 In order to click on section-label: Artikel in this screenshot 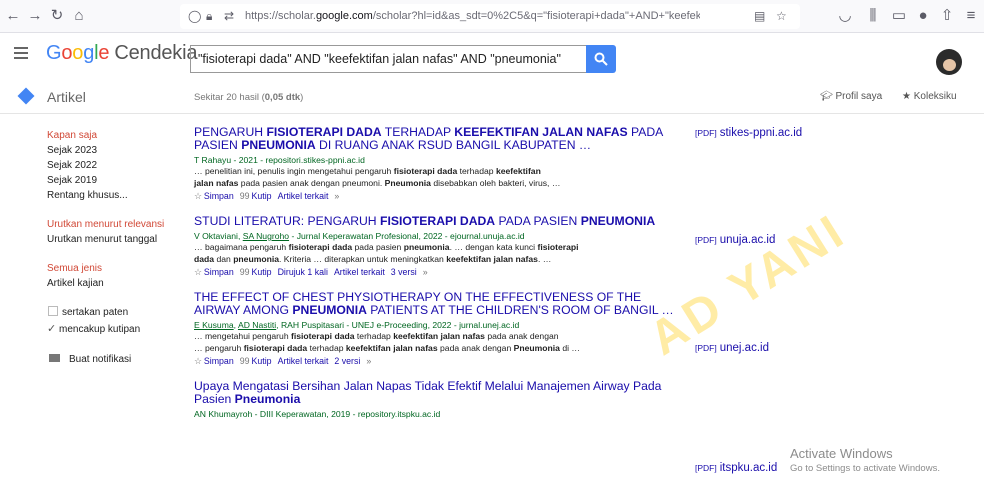, I will do `click(66, 97)`.